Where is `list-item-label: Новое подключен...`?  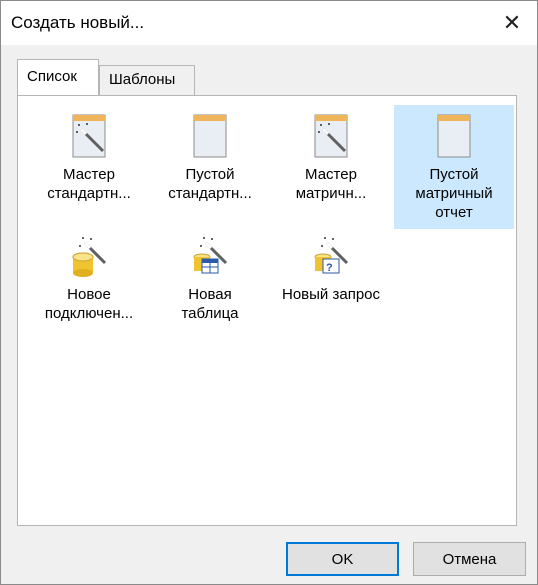
list-item-label: Новое подключен... is located at coordinates (89, 304).